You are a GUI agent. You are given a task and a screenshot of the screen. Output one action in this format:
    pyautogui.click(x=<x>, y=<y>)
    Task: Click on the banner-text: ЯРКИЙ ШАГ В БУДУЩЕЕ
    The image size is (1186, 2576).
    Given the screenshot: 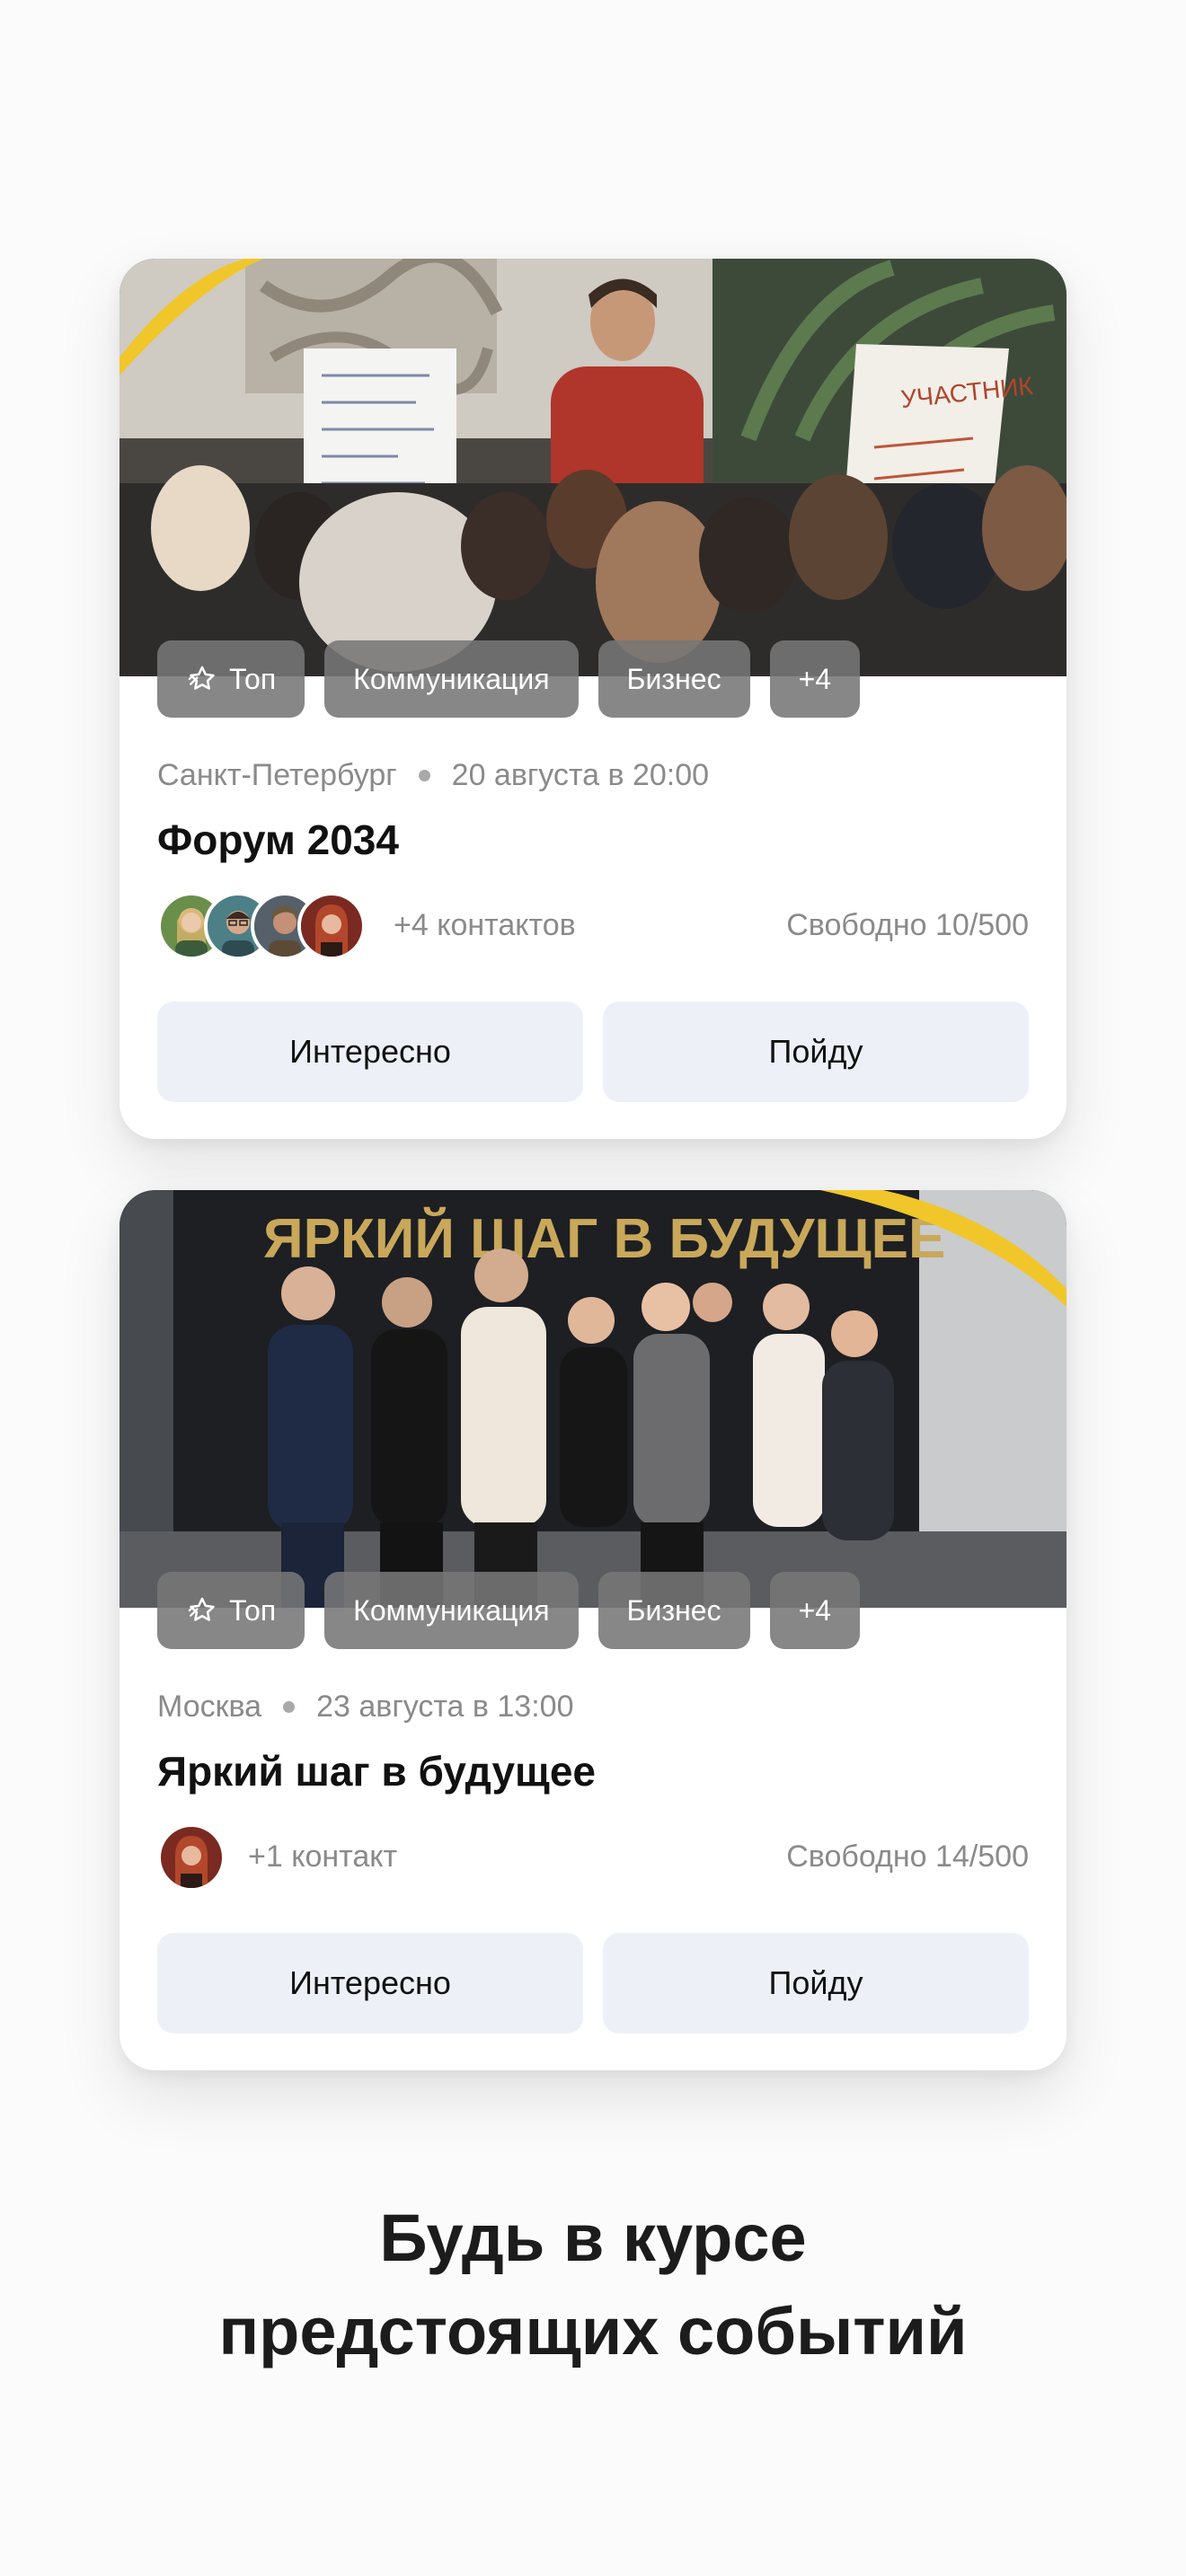 What is the action you would take?
    pyautogui.click(x=604, y=1238)
    